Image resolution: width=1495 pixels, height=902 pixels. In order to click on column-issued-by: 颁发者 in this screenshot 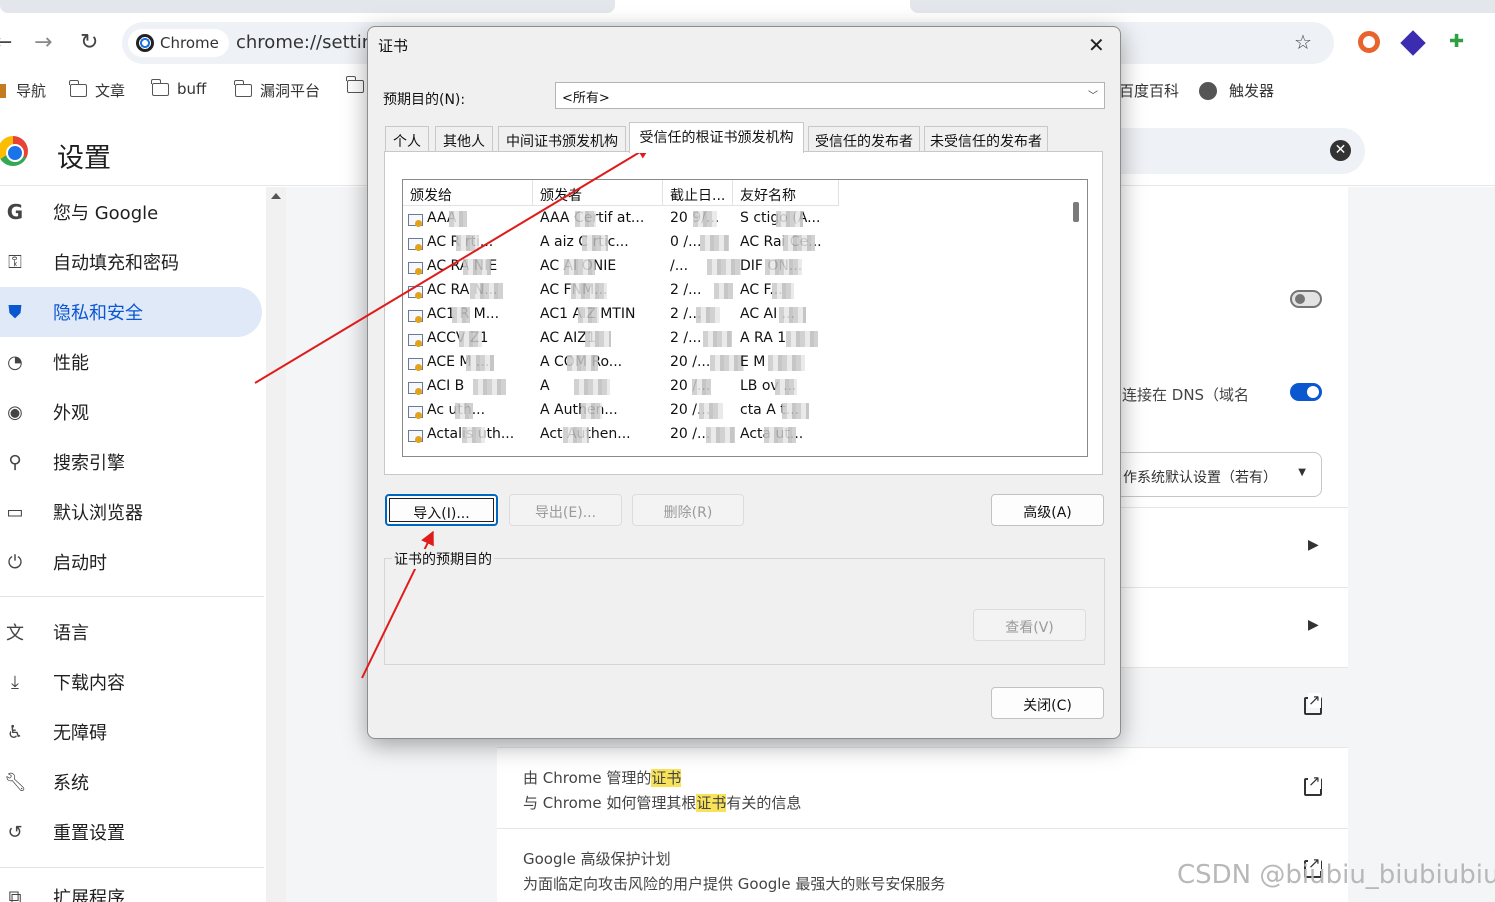, I will do `click(598, 193)`.